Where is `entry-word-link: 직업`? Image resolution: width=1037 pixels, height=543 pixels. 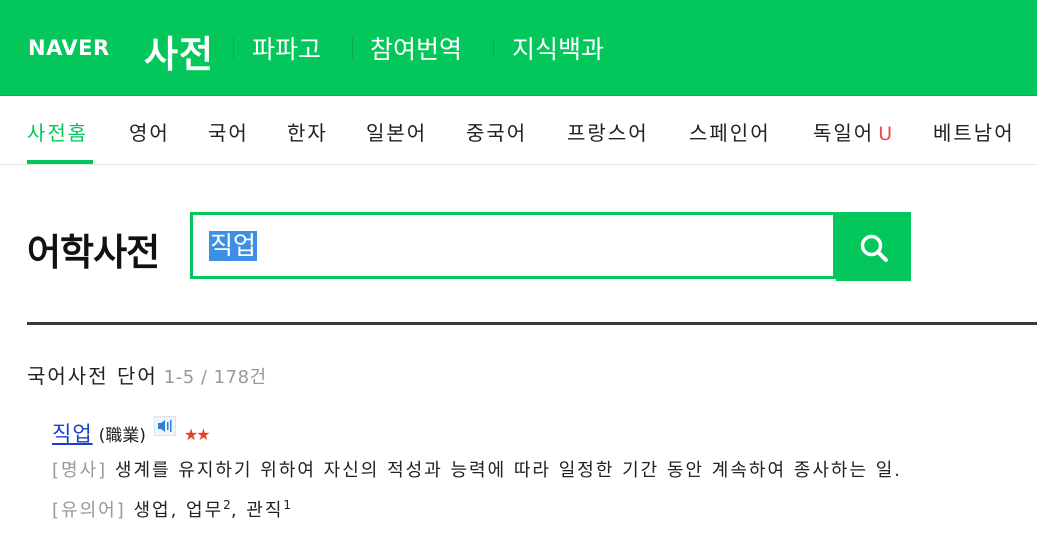 entry-word-link: 직업 is located at coordinates (72, 434).